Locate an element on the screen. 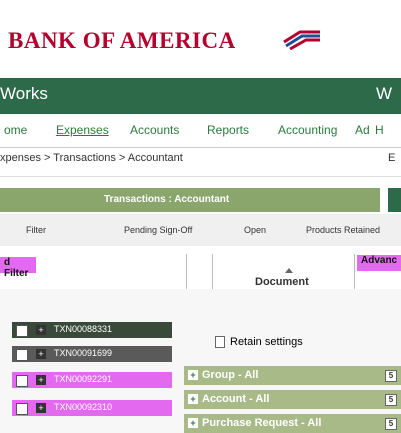 The image size is (401, 433). app-title-right: W is located at coordinates (384, 93).